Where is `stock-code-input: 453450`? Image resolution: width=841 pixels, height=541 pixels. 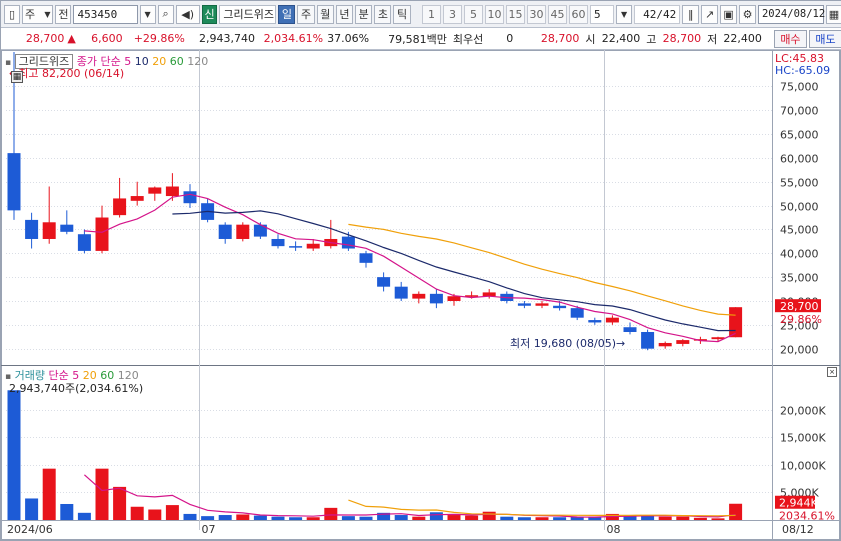
stock-code-input: 453450 is located at coordinates (105, 14).